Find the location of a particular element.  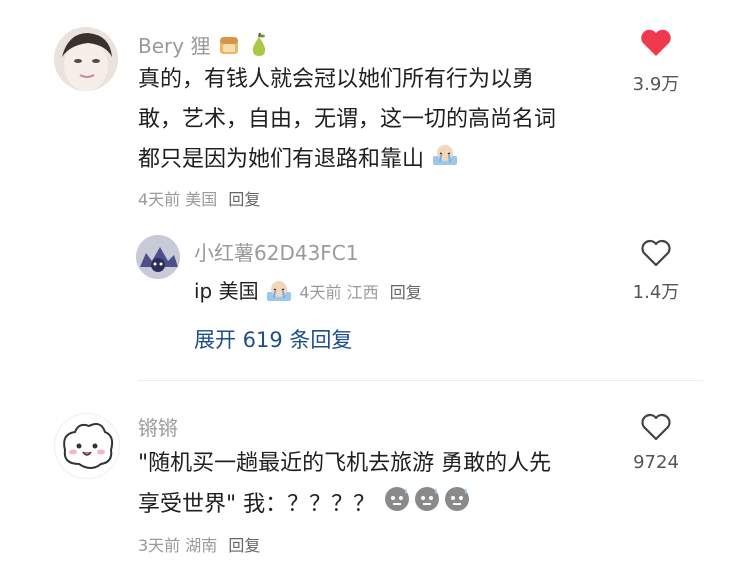

comment-text-line: 敢，艺术，自由，无谓，这一切的高尚名词 is located at coordinates (347, 119).